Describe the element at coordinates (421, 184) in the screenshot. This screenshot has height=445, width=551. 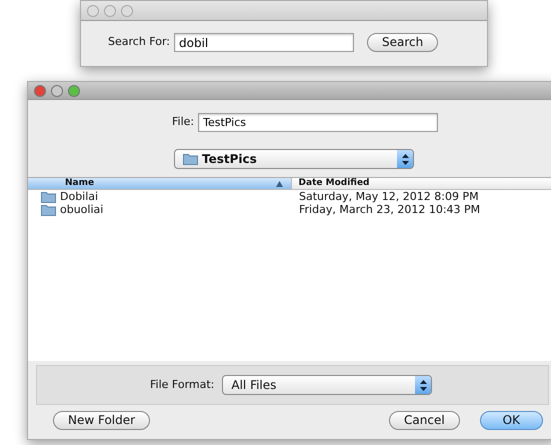
I see `column-header: Date Modified` at that location.